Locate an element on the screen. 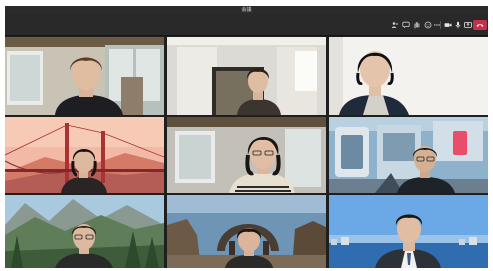 The image size is (493, 271). window-title: 会議 is located at coordinates (246, 10).